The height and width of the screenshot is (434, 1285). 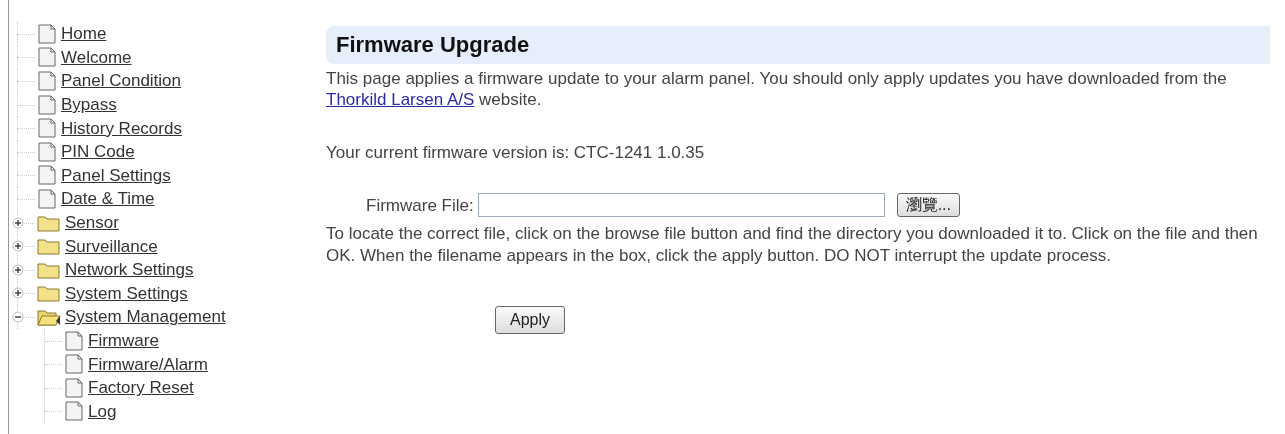 What do you see at coordinates (792, 244) in the screenshot?
I see `instructions-paragraph: To locate the correct file, click on the browse file button and find the directory you downloaded it to. Click on the file and then OK. When the filename appears in the box, click the apply button. DO NOT interrupt the update process.` at bounding box center [792, 244].